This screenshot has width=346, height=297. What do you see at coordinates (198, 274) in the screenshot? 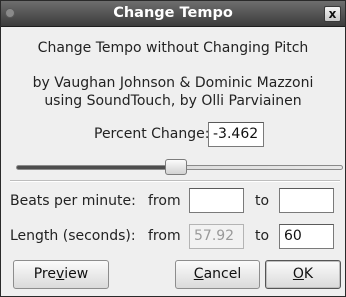
I see `cancel-mnemonic: C` at bounding box center [198, 274].